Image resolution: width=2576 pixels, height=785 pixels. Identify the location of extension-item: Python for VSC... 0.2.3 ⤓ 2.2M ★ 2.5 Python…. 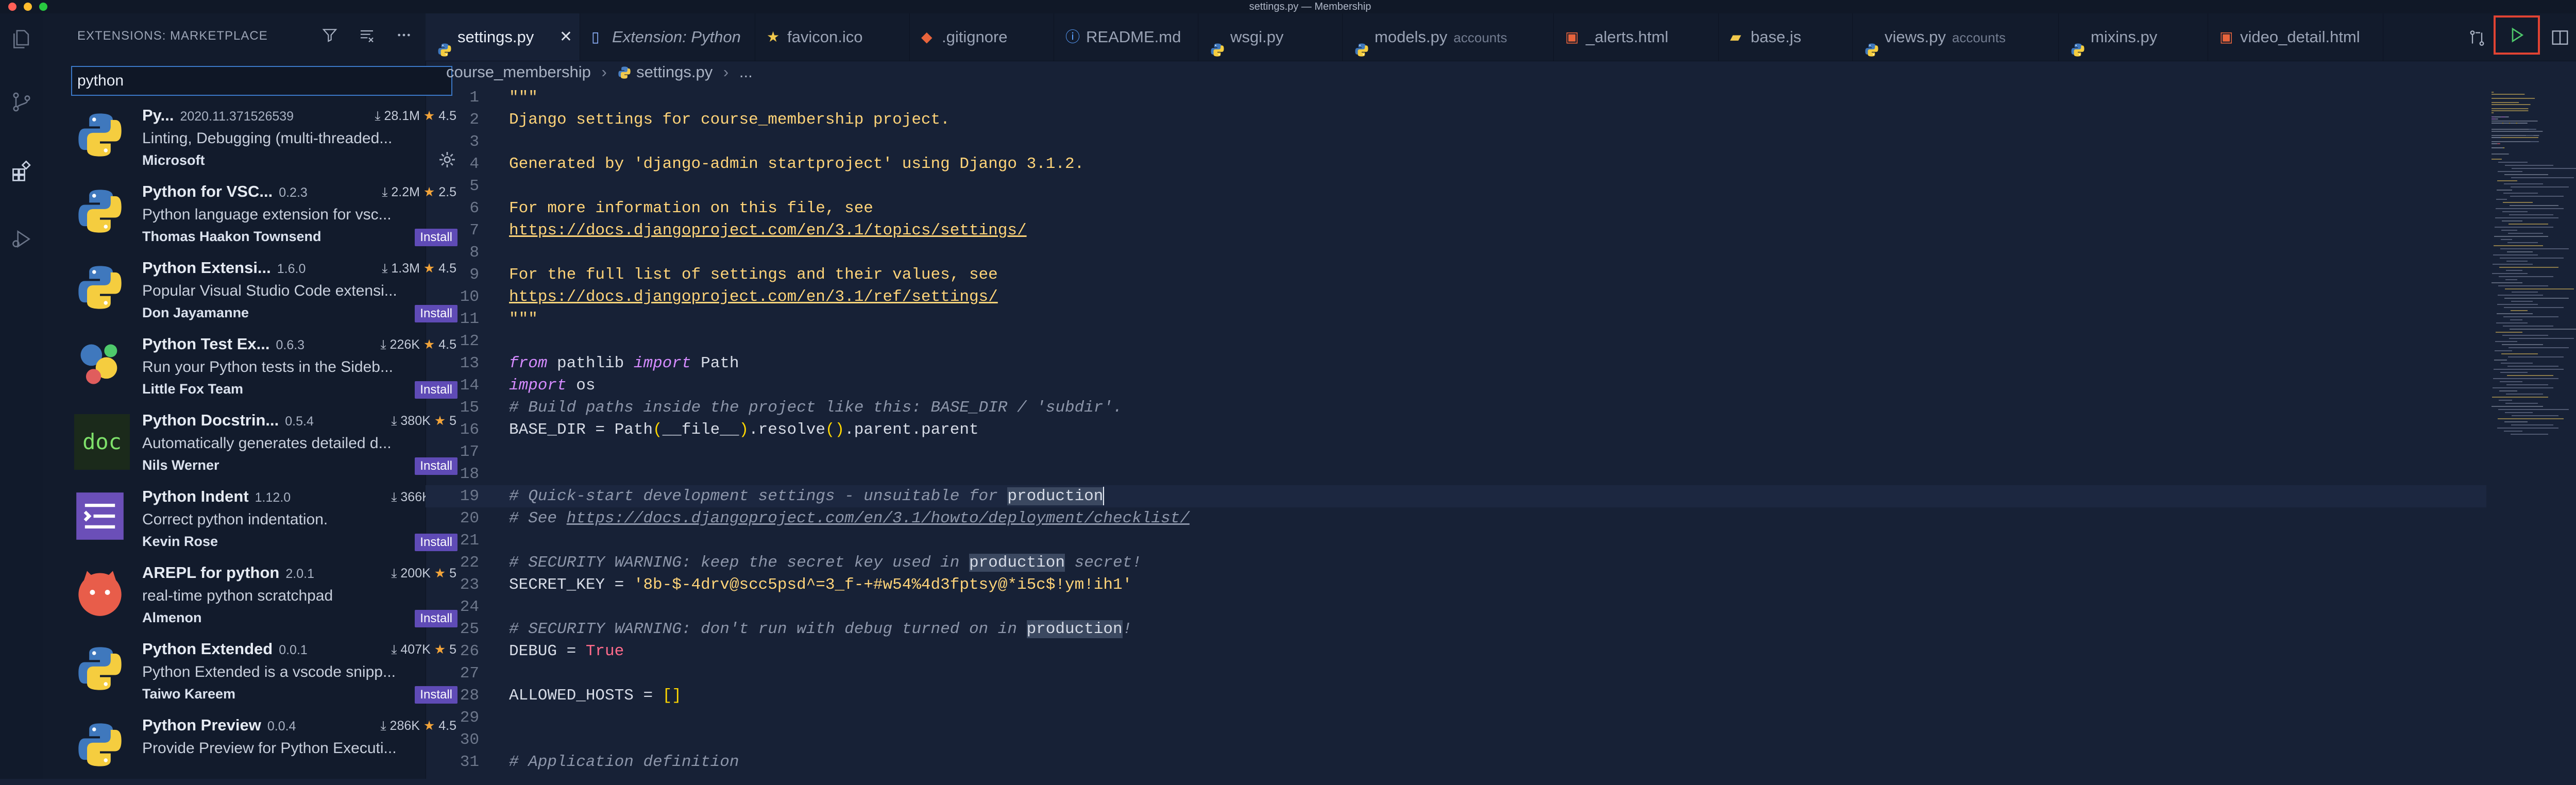
(267, 213).